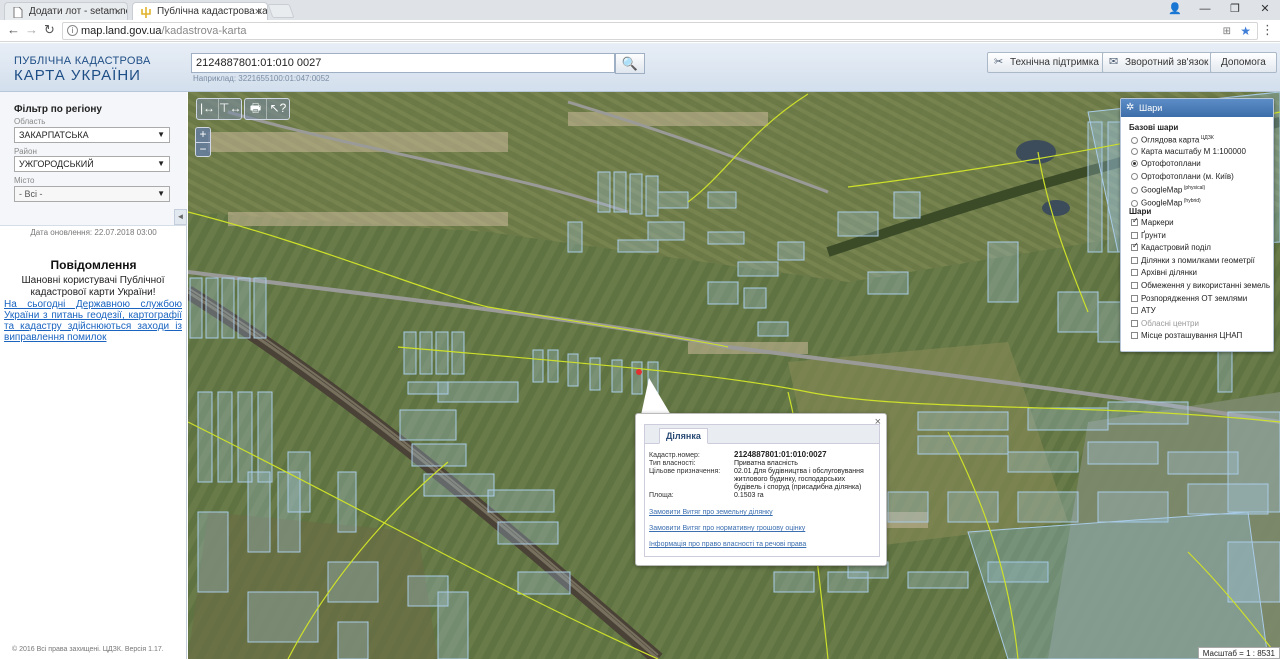  I want to click on minimize-icon: —, so click(1205, 10).